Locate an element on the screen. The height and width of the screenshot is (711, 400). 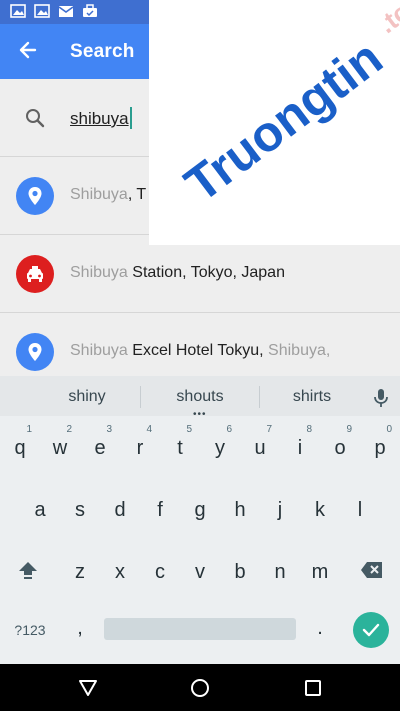
recents-square-icon is located at coordinates (313, 688).